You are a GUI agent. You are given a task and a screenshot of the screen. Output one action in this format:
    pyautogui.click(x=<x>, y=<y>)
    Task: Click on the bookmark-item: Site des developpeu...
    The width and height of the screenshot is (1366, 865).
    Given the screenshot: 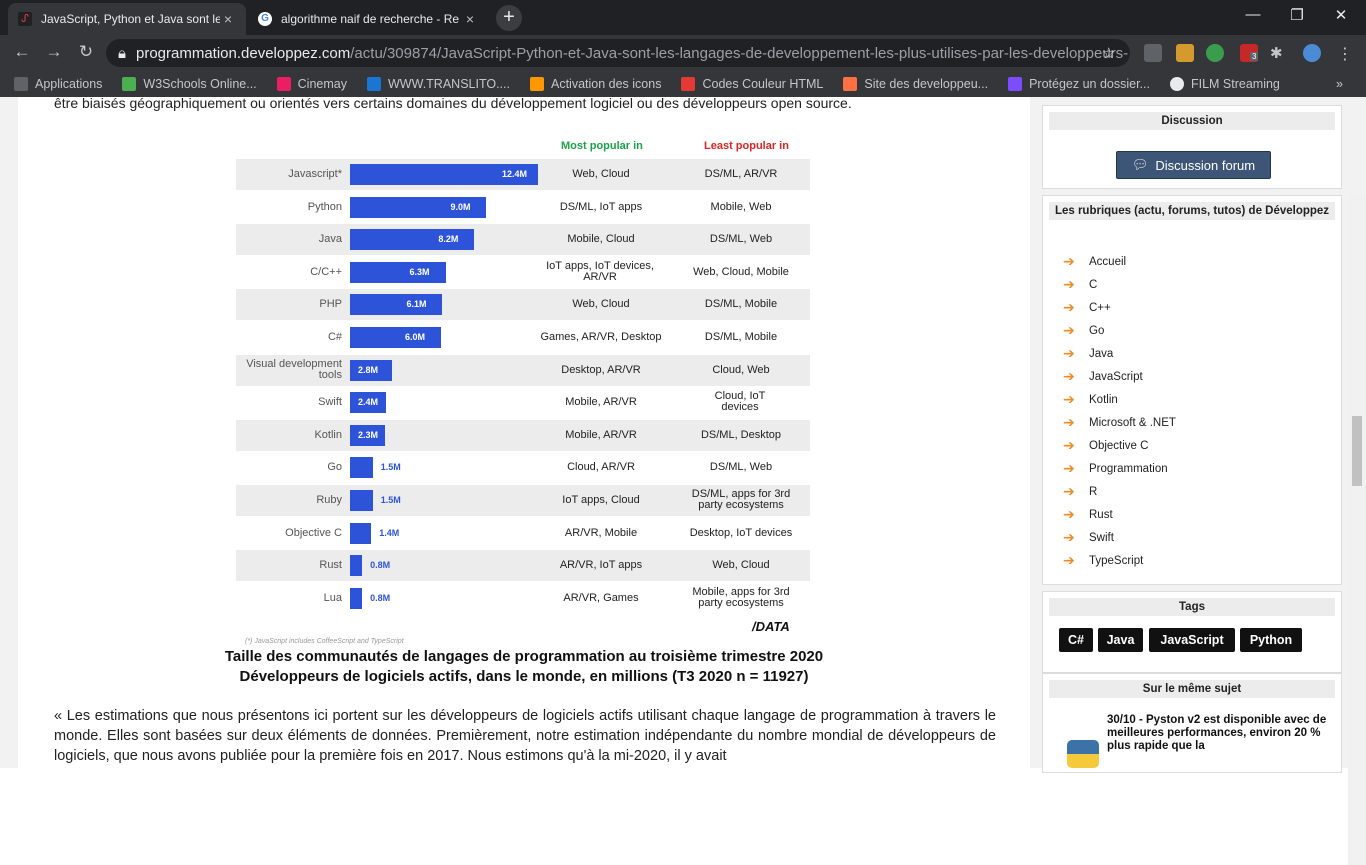 What is the action you would take?
    pyautogui.click(x=915, y=84)
    